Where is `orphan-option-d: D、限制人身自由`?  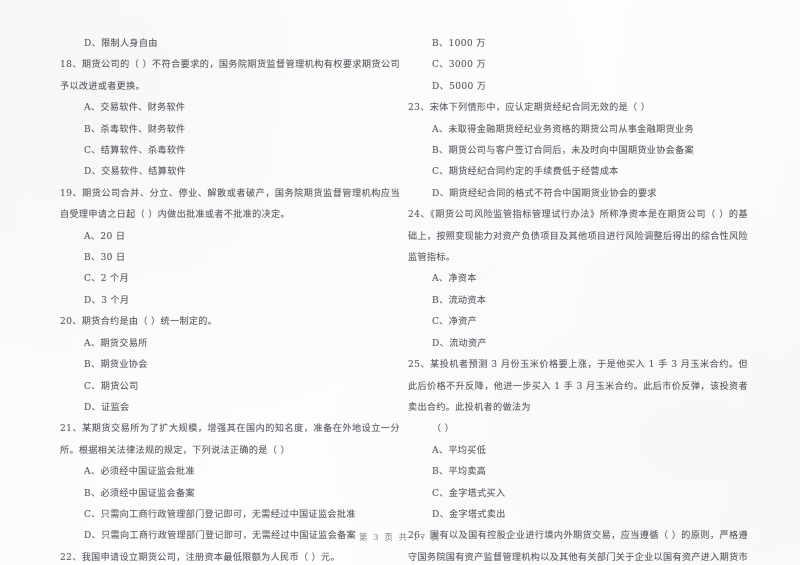 orphan-option-d: D、限制人身自由 is located at coordinates (121, 44).